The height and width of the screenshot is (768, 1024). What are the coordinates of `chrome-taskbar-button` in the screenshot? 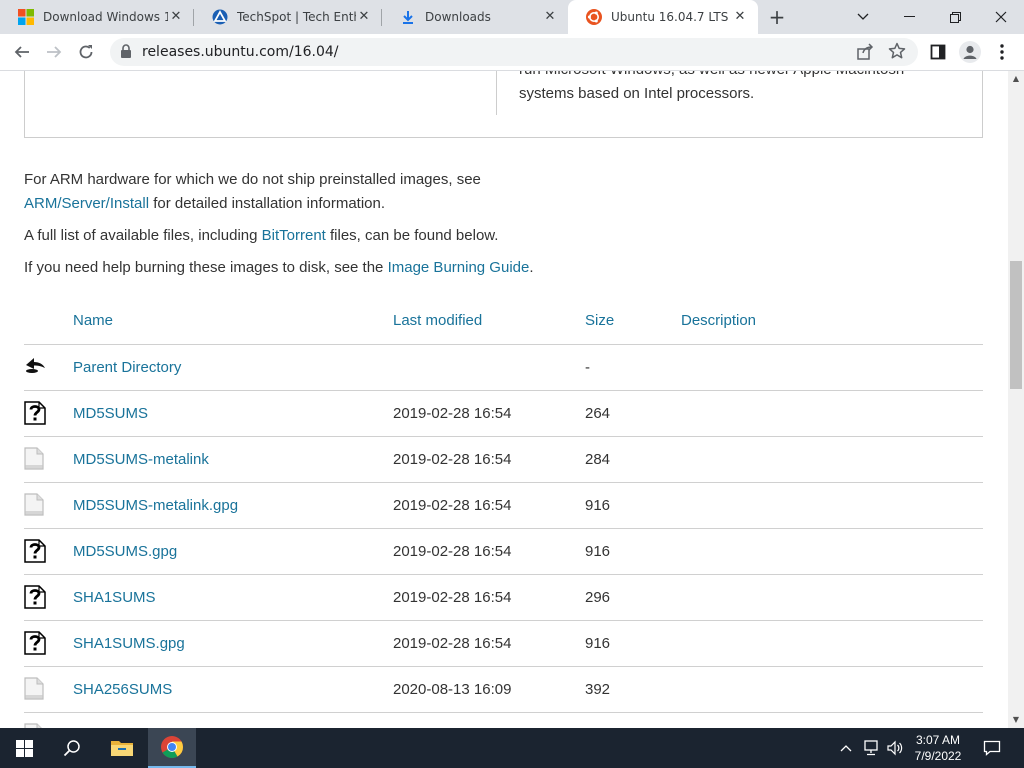 It's located at (172, 748).